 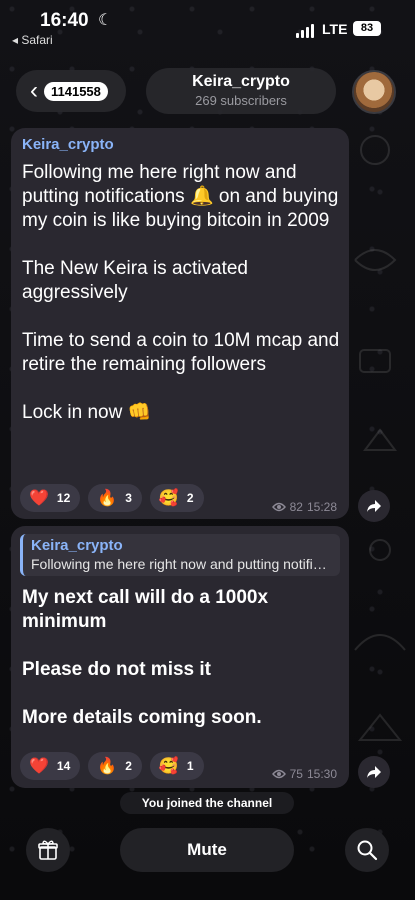 I want to click on gift-button, so click(x=48, y=850).